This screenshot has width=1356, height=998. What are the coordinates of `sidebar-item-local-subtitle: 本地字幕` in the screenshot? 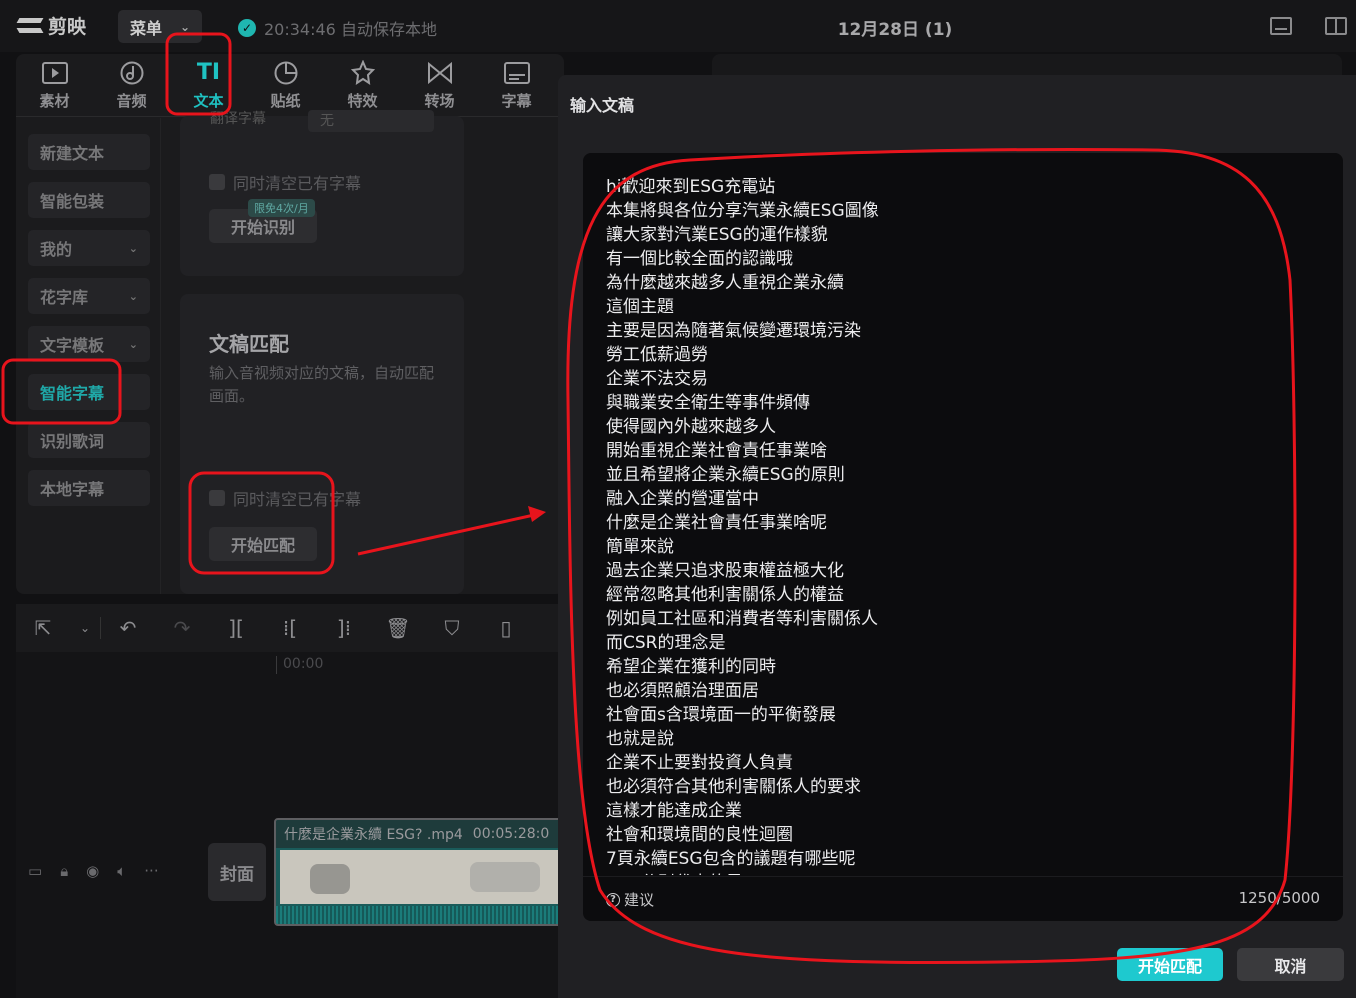 It's located at (89, 488).